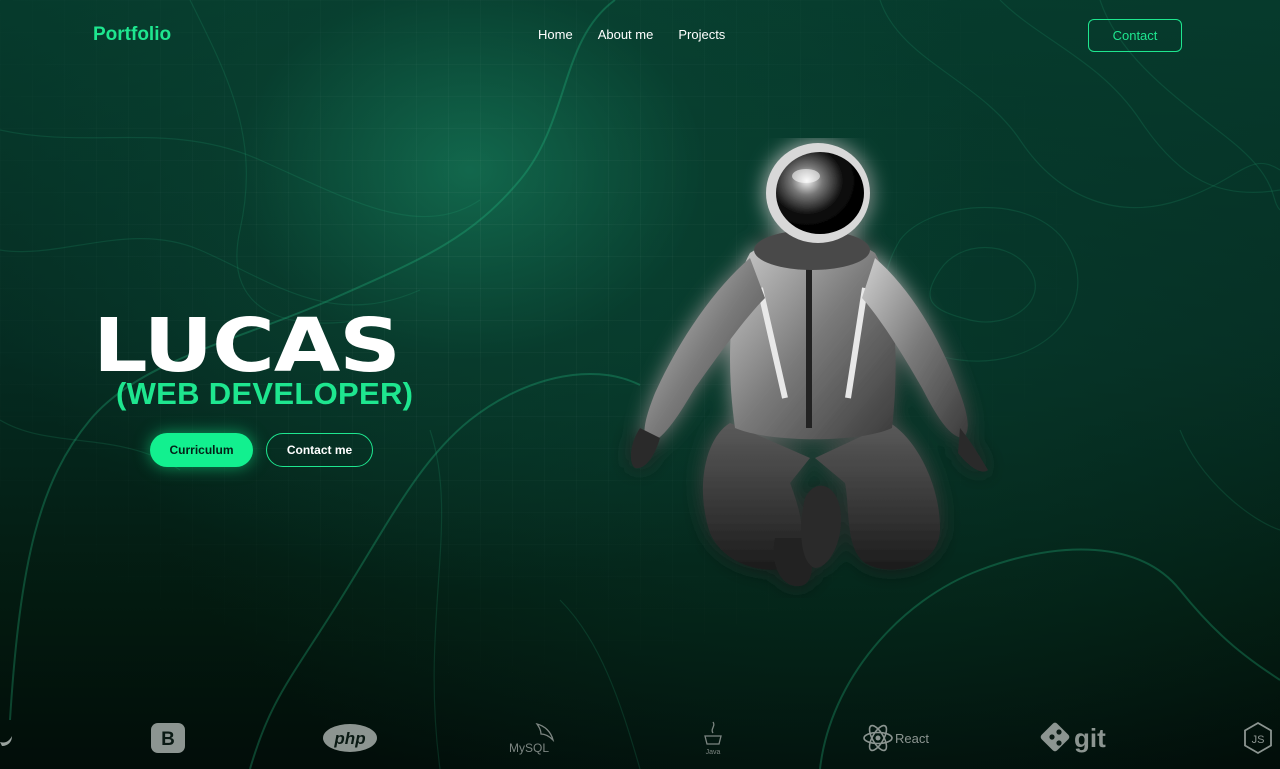 The image size is (1280, 769). What do you see at coordinates (8, 738) in the screenshot?
I see `swift-icon` at bounding box center [8, 738].